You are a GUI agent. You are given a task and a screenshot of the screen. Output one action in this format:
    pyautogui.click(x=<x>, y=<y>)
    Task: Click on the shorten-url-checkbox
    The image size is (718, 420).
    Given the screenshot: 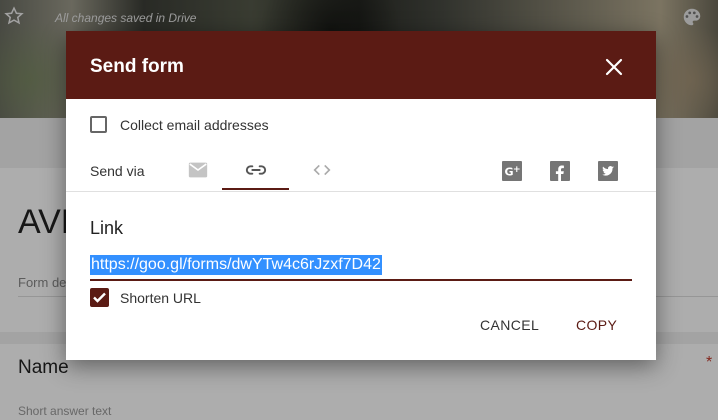 What is the action you would take?
    pyautogui.click(x=99, y=297)
    